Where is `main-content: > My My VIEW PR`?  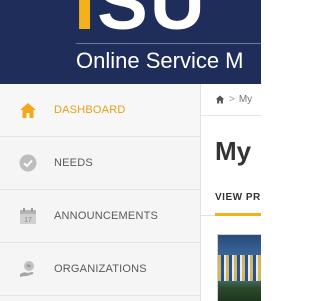
main-content: > My My VIEW PR is located at coordinates (231, 192).